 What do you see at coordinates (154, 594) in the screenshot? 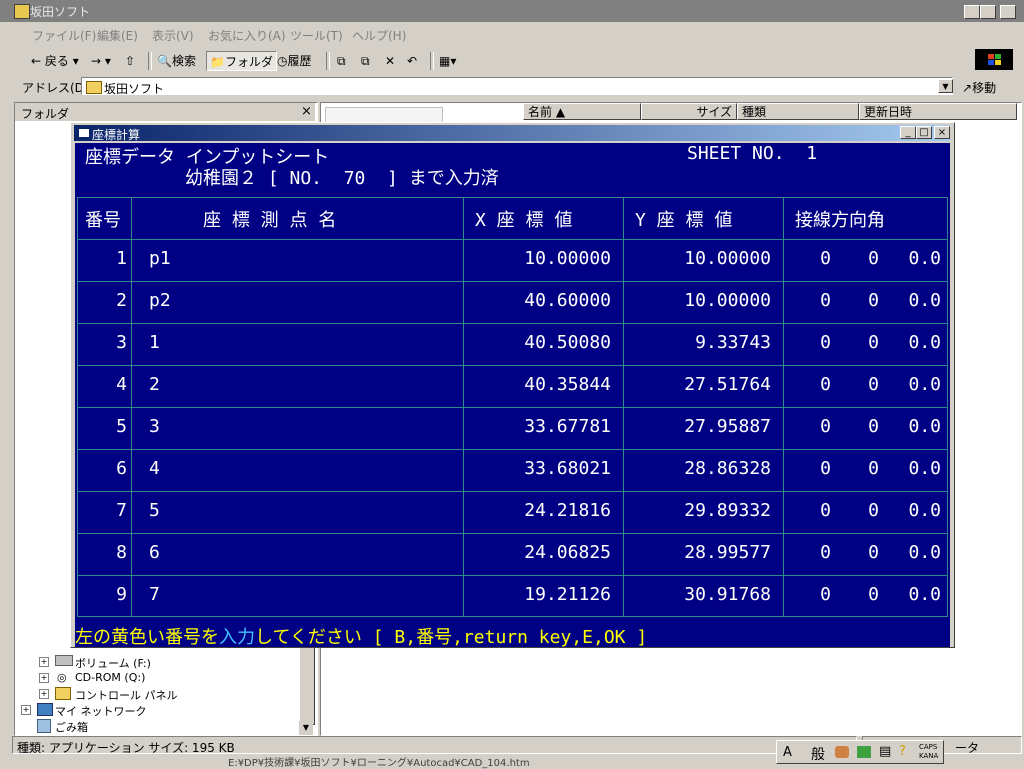
I see `row-point-name: 7` at bounding box center [154, 594].